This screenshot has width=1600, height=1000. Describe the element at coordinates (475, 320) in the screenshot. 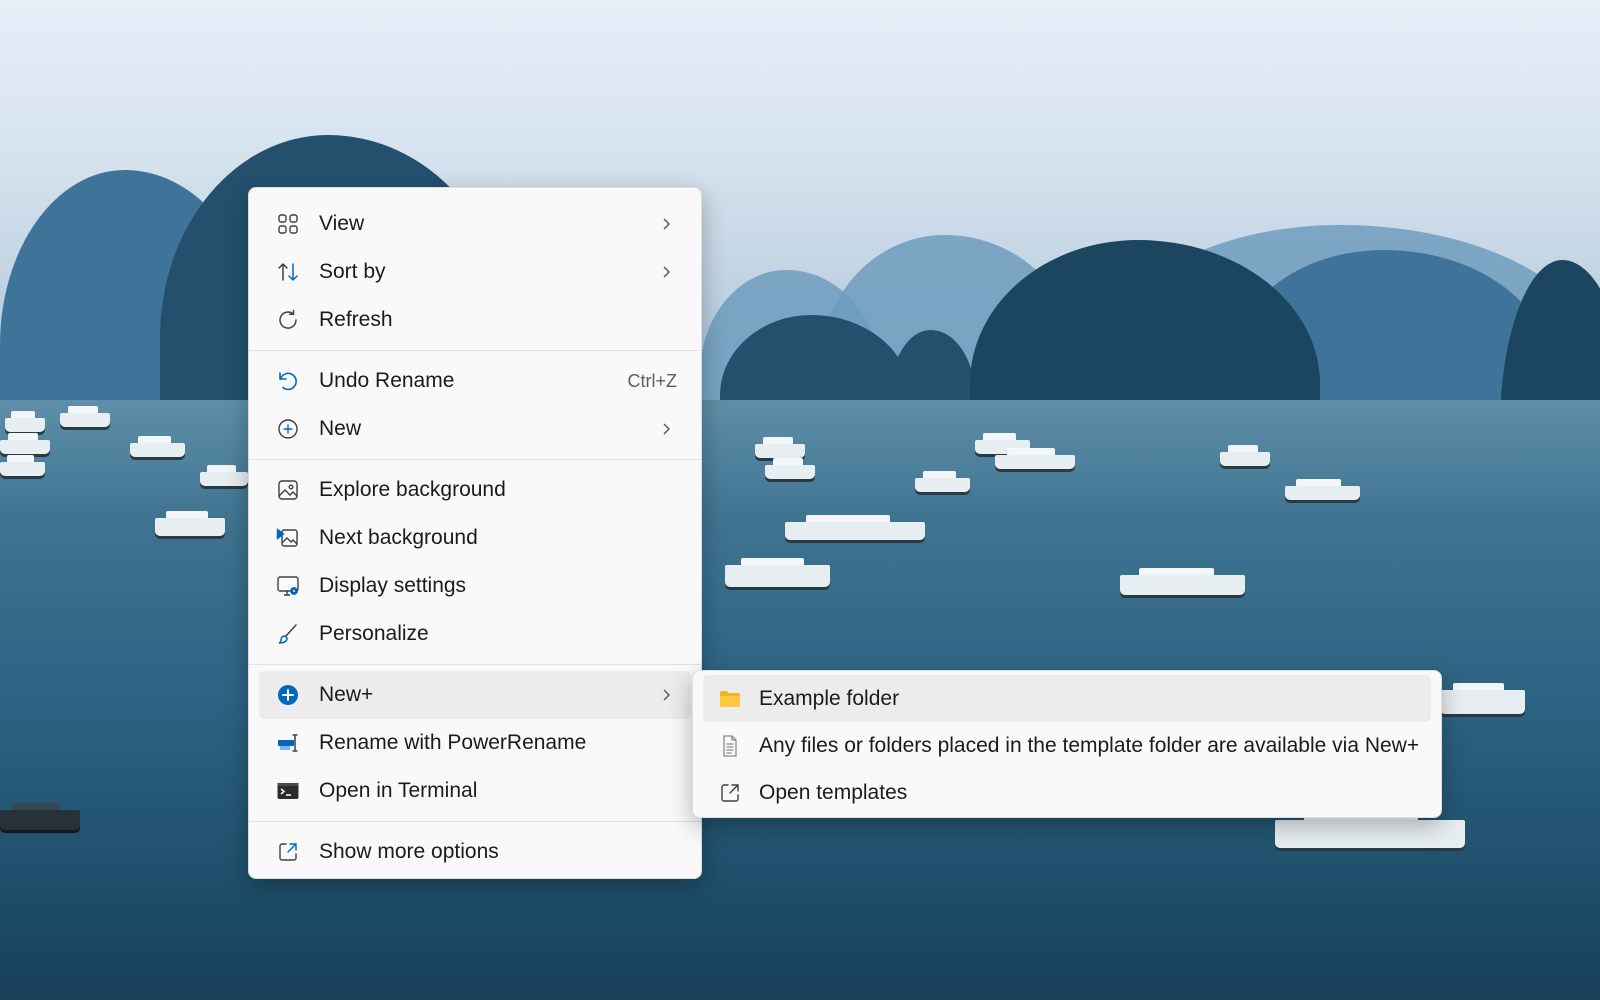

I see `menu-item-refresh: Refresh` at that location.